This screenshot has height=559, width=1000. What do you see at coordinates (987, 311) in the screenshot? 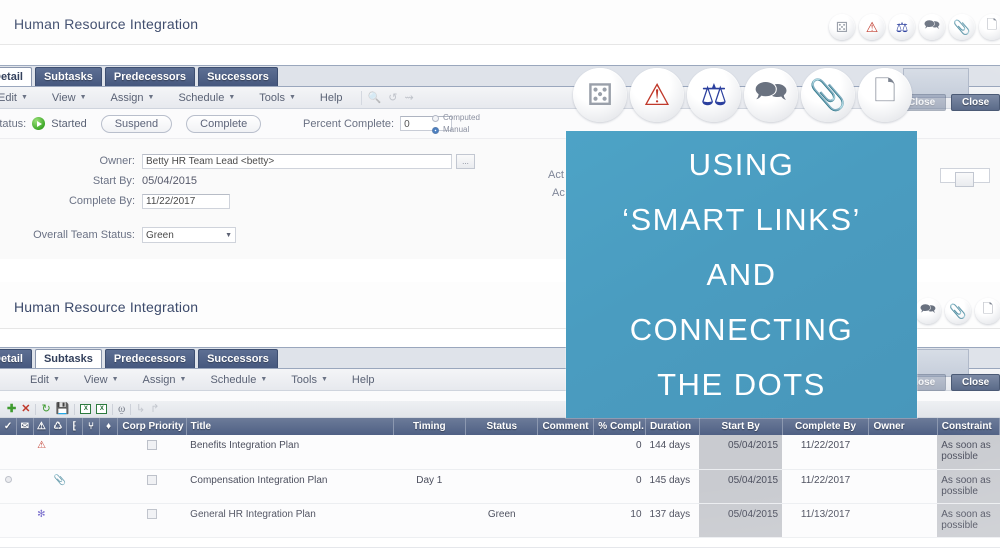
I see `bubble-document-2: 🗋` at bounding box center [987, 311].